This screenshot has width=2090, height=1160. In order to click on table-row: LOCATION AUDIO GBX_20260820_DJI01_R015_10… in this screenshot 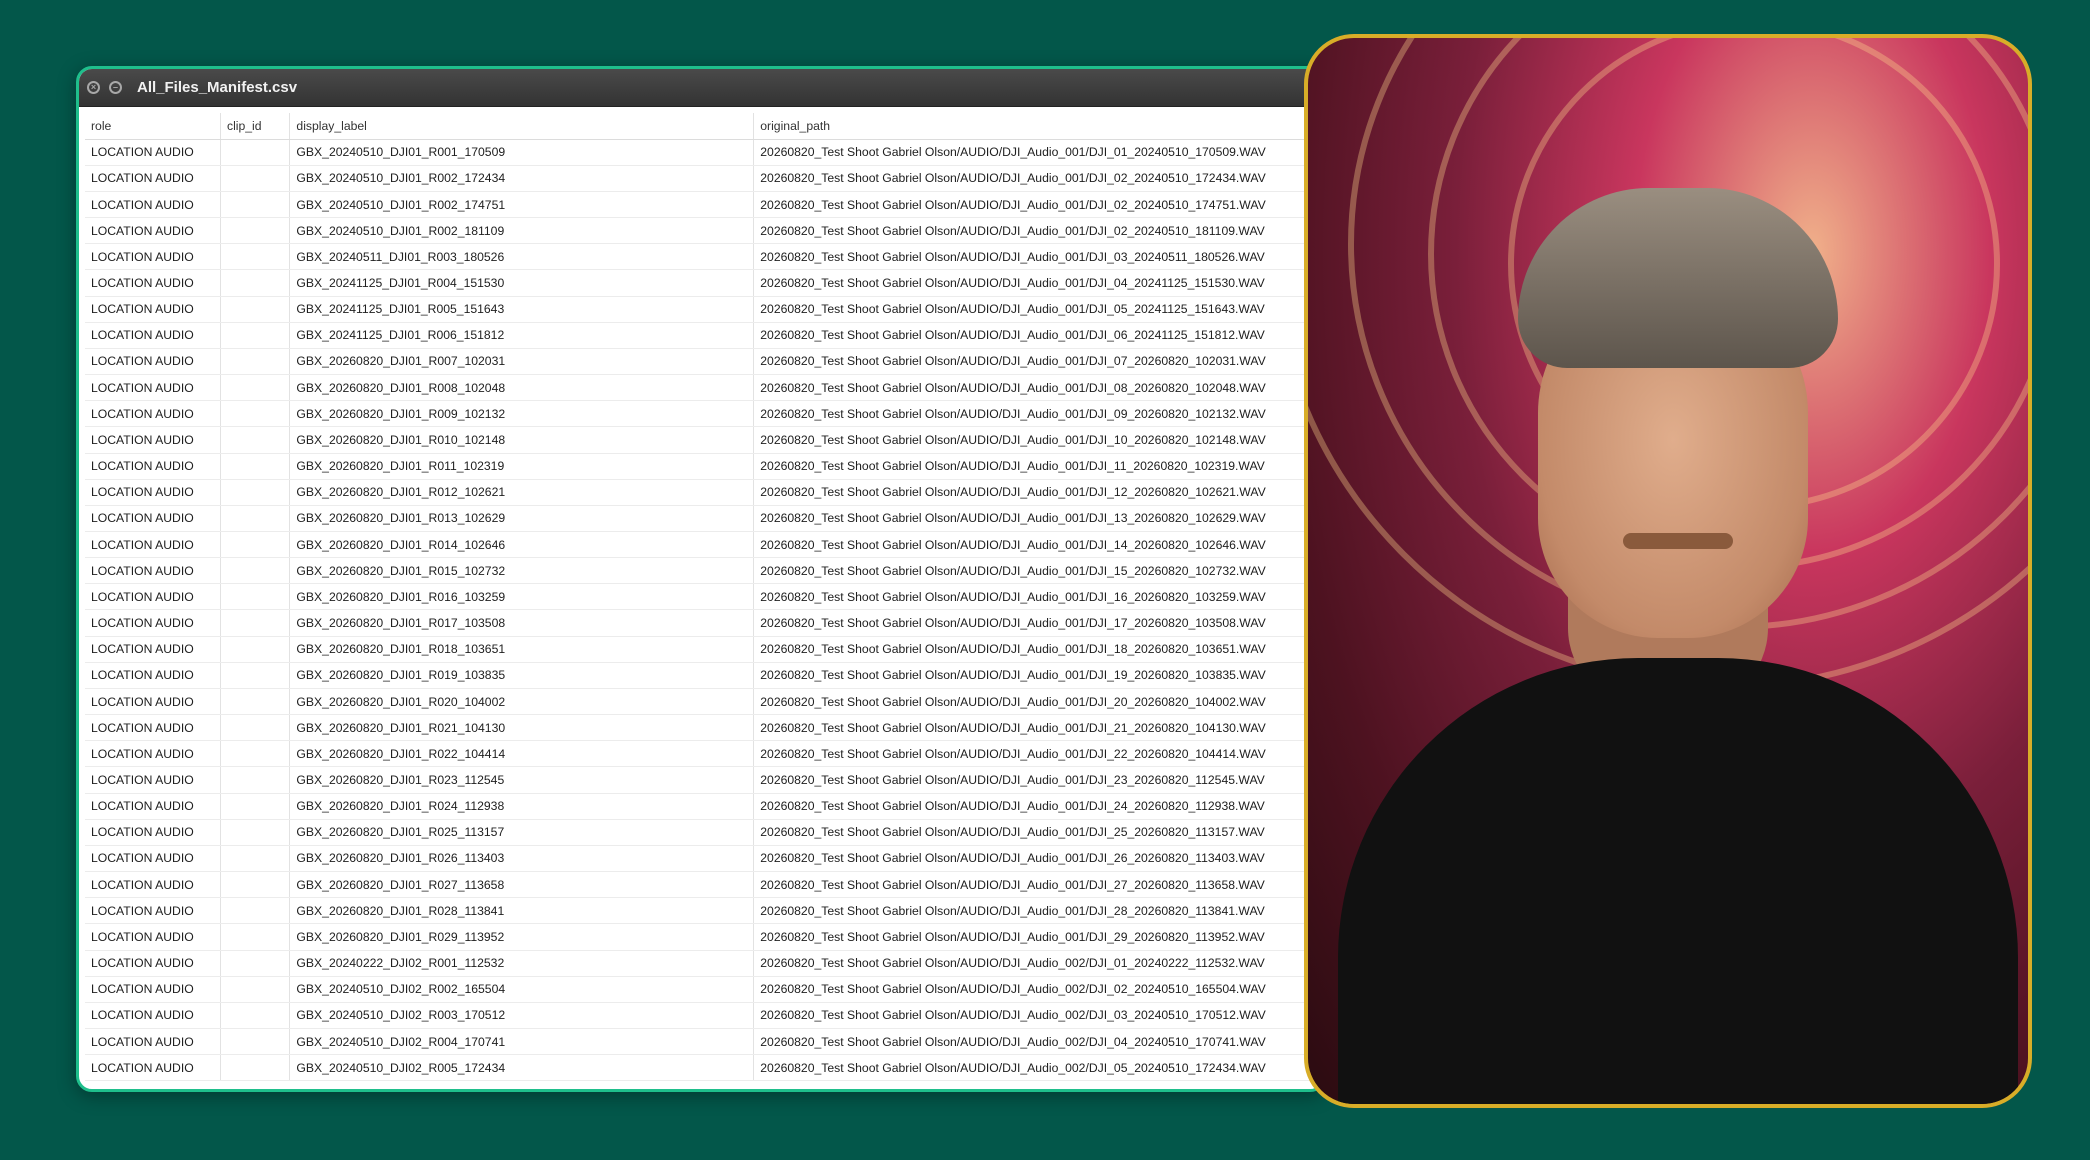, I will do `click(704, 571)`.